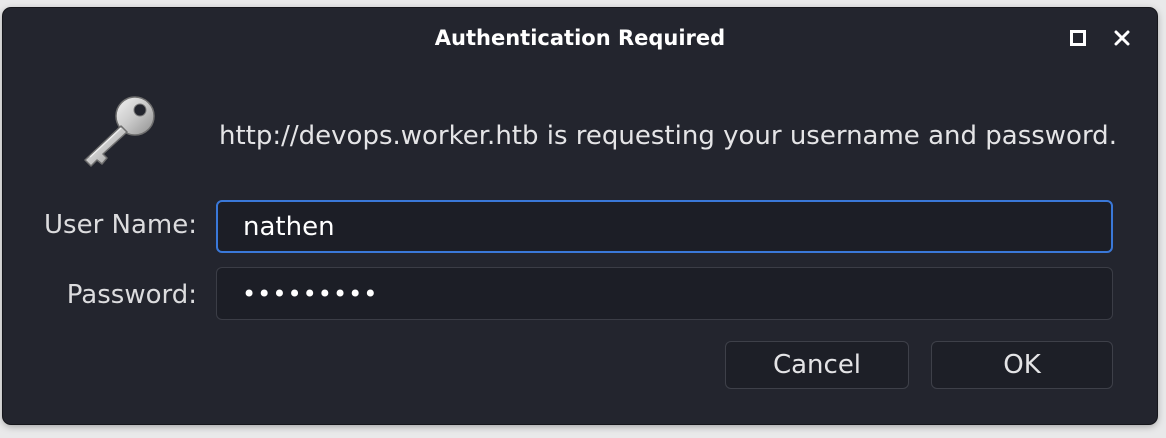 The image size is (1166, 438). Describe the element at coordinates (664, 293) in the screenshot. I see `password-field: •••••••••` at that location.